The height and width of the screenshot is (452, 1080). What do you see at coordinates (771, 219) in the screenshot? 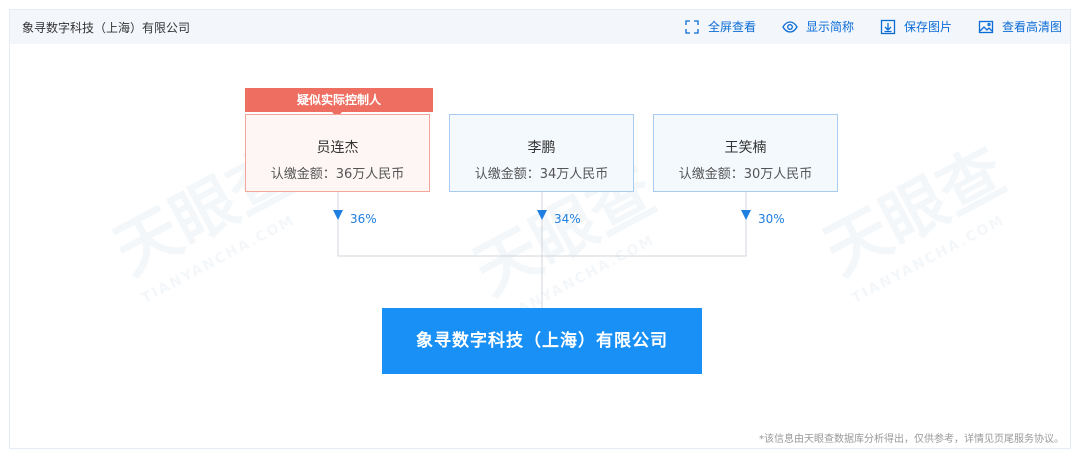
I see `share-percent: 30%` at bounding box center [771, 219].